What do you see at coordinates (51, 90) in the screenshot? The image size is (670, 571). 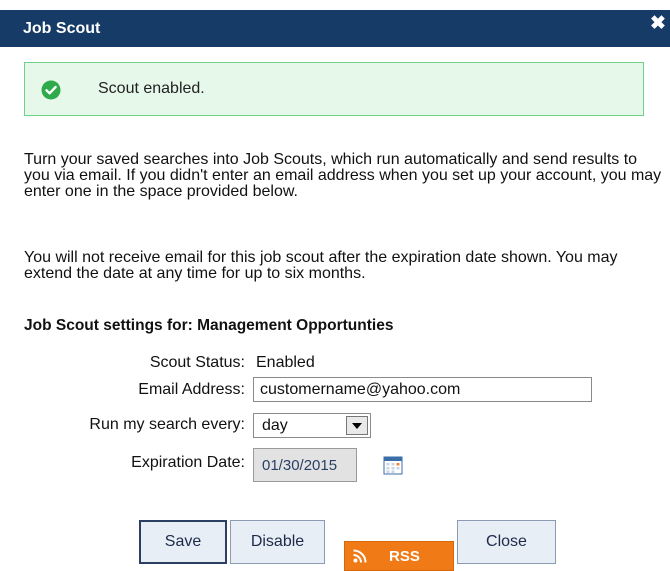 I see `check-circle-icon` at bounding box center [51, 90].